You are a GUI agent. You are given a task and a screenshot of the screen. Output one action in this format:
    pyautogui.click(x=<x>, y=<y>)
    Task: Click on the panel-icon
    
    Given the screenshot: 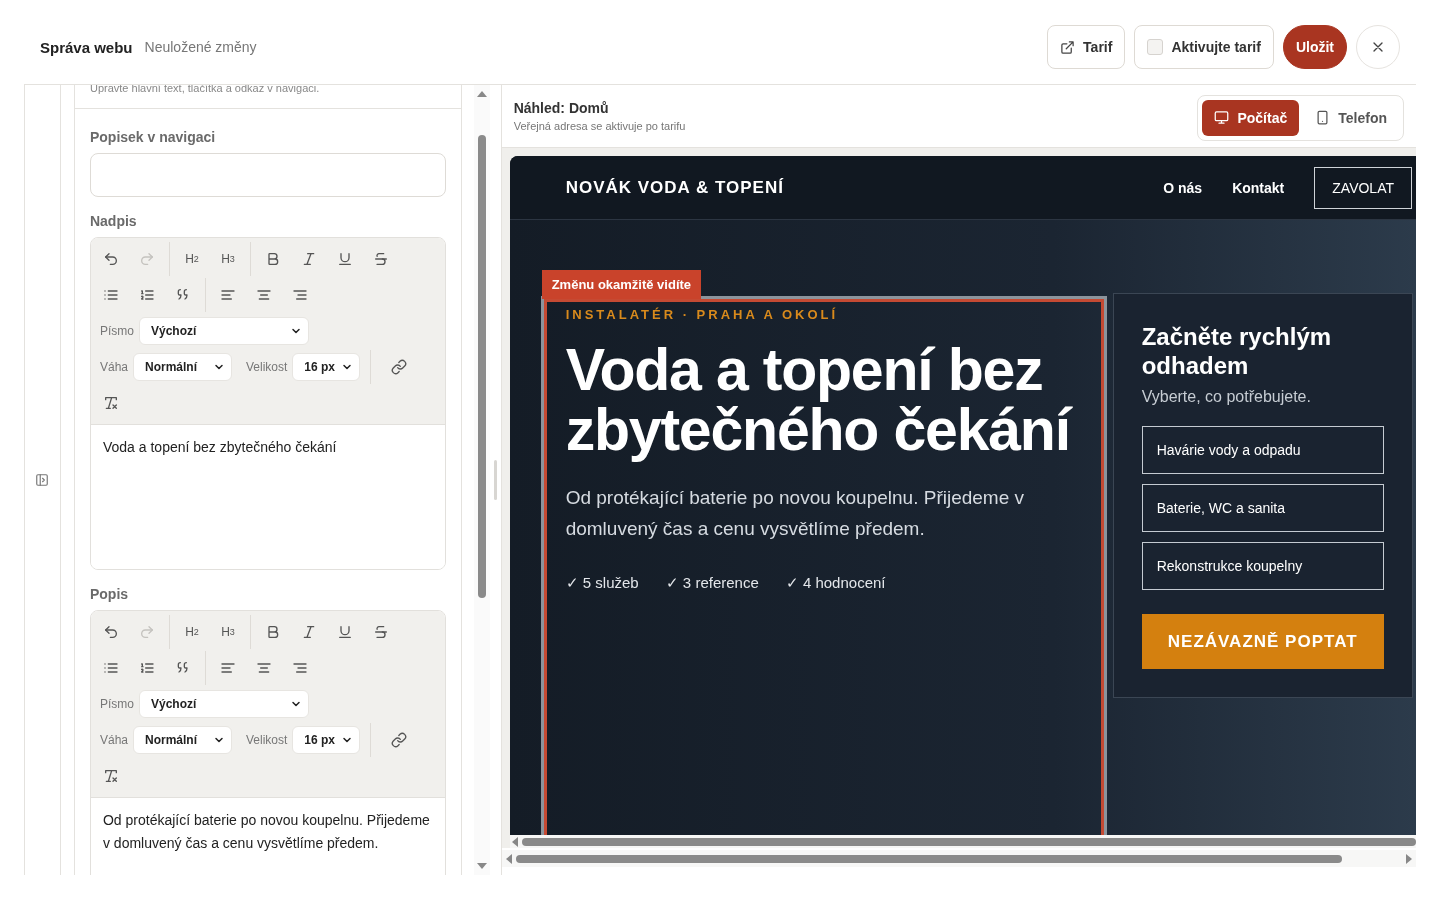 What is the action you would take?
    pyautogui.click(x=42, y=480)
    